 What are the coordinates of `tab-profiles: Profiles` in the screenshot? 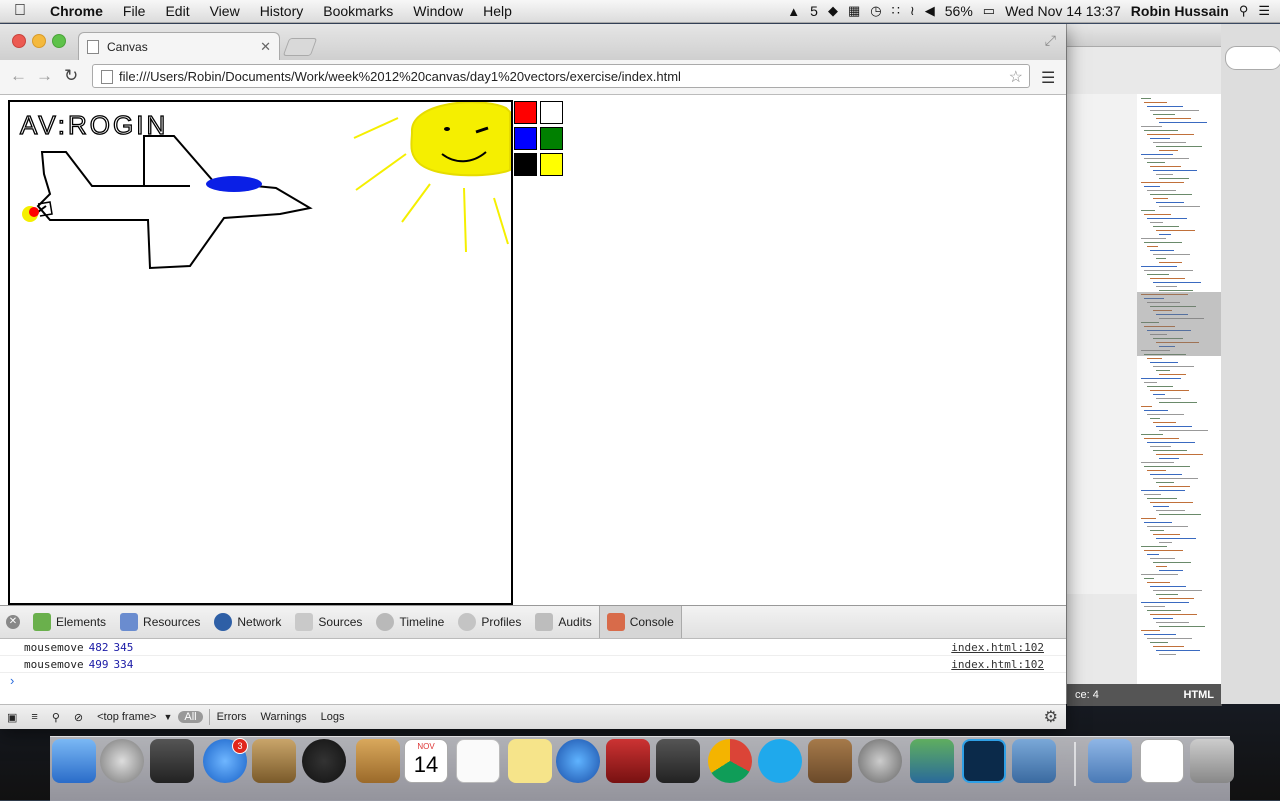 It's located at (489, 622).